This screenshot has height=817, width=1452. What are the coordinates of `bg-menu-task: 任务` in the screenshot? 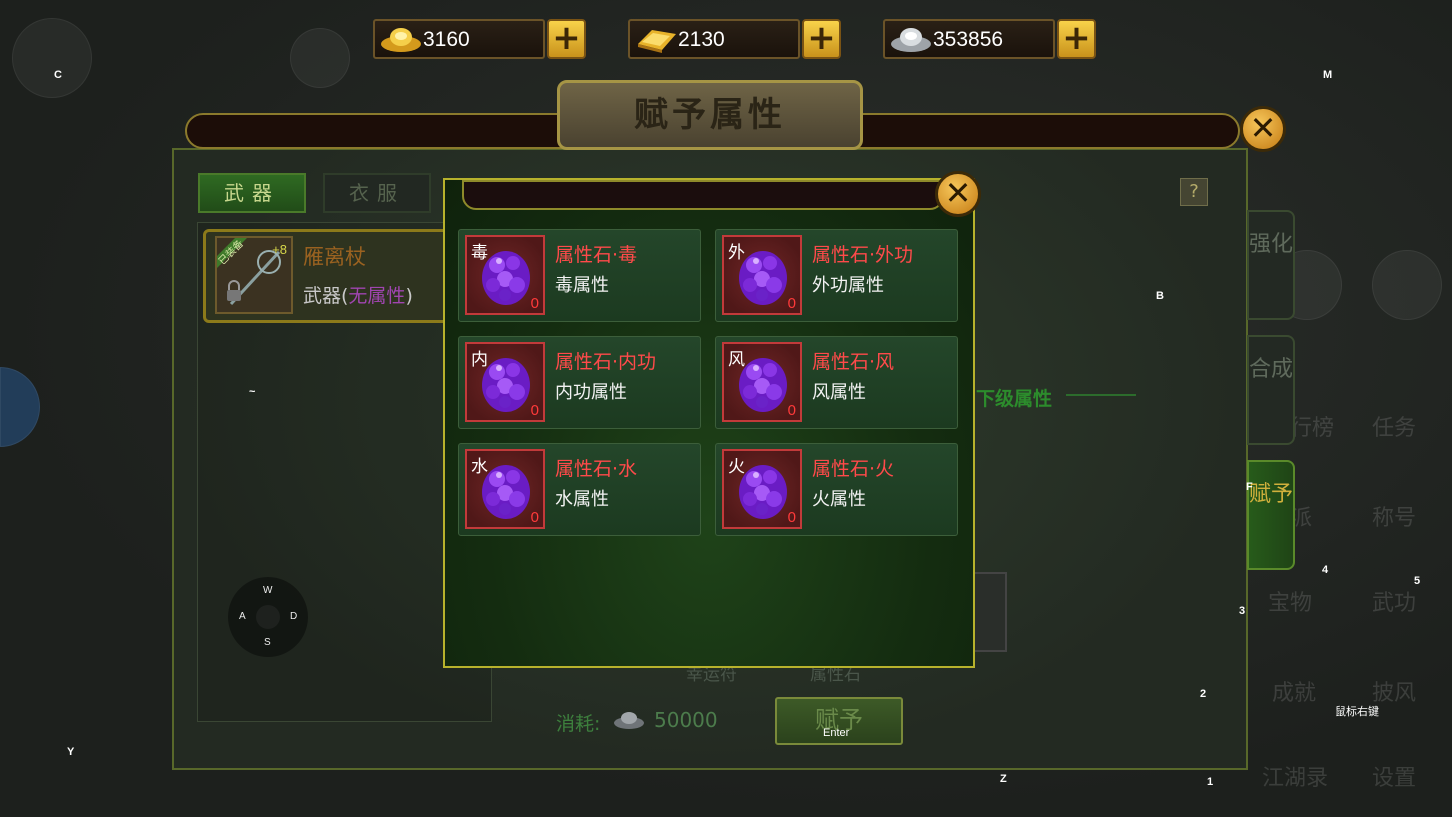 It's located at (1394, 428).